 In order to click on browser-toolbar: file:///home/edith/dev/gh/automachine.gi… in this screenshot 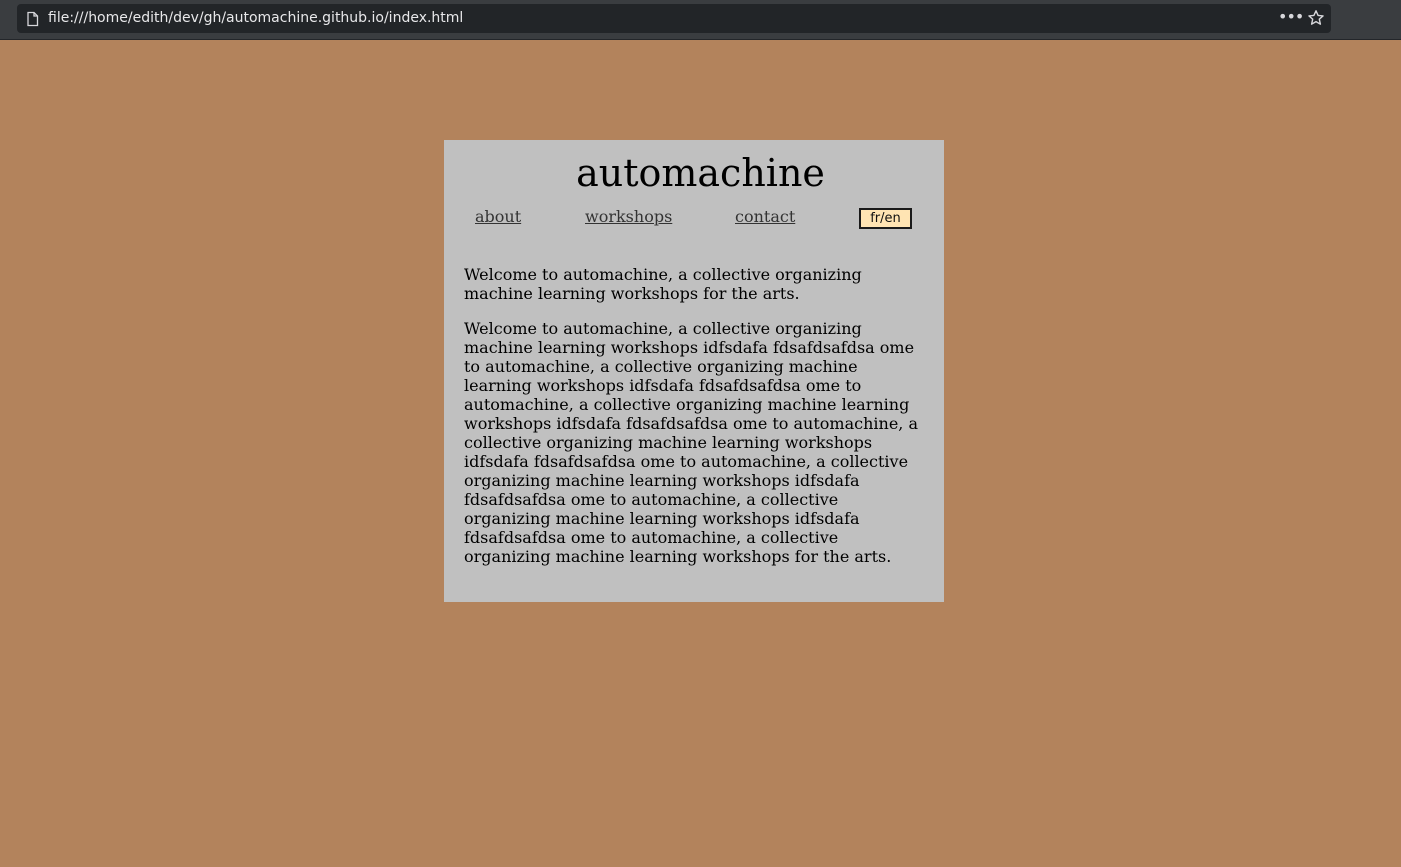, I will do `click(700, 20)`.